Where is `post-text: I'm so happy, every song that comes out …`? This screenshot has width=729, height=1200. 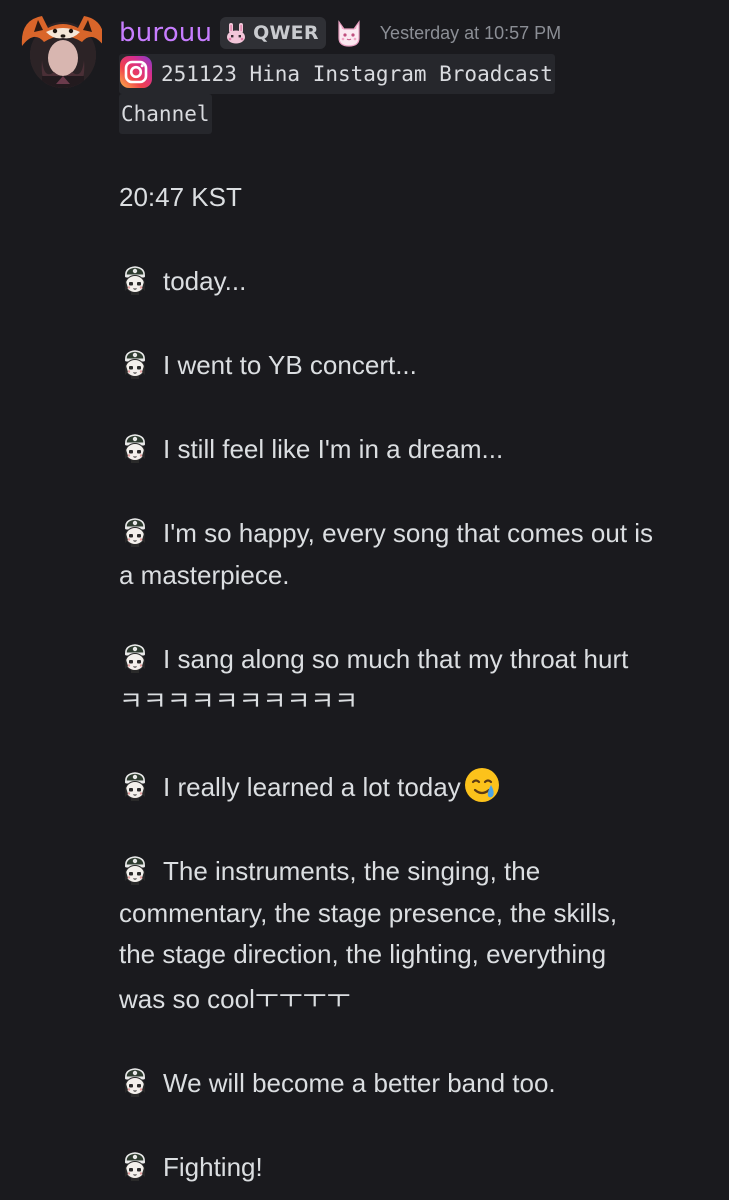
post-text: I'm so happy, every song that comes out … is located at coordinates (408, 533).